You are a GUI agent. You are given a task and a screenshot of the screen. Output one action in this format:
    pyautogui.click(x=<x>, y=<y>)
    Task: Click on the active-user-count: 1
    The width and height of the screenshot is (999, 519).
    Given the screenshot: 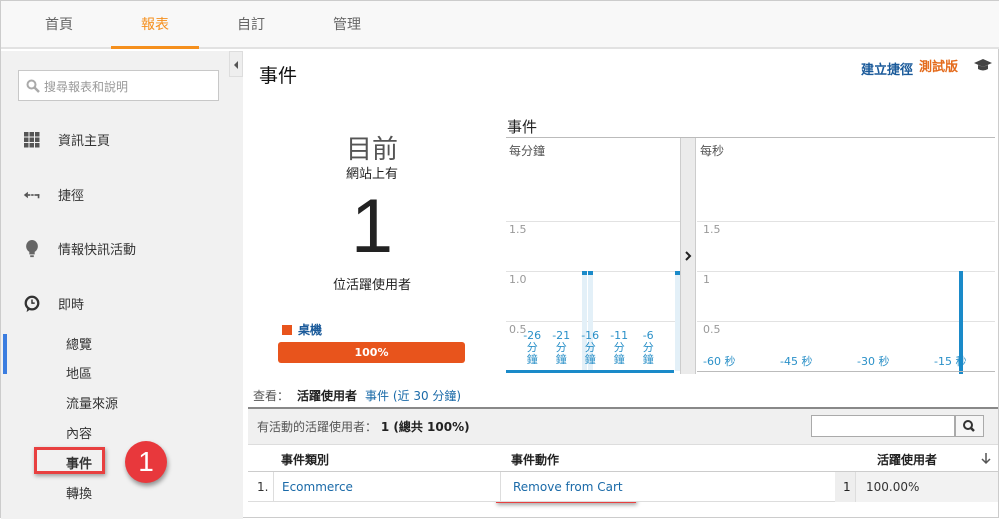 What is the action you would take?
    pyautogui.click(x=372, y=226)
    